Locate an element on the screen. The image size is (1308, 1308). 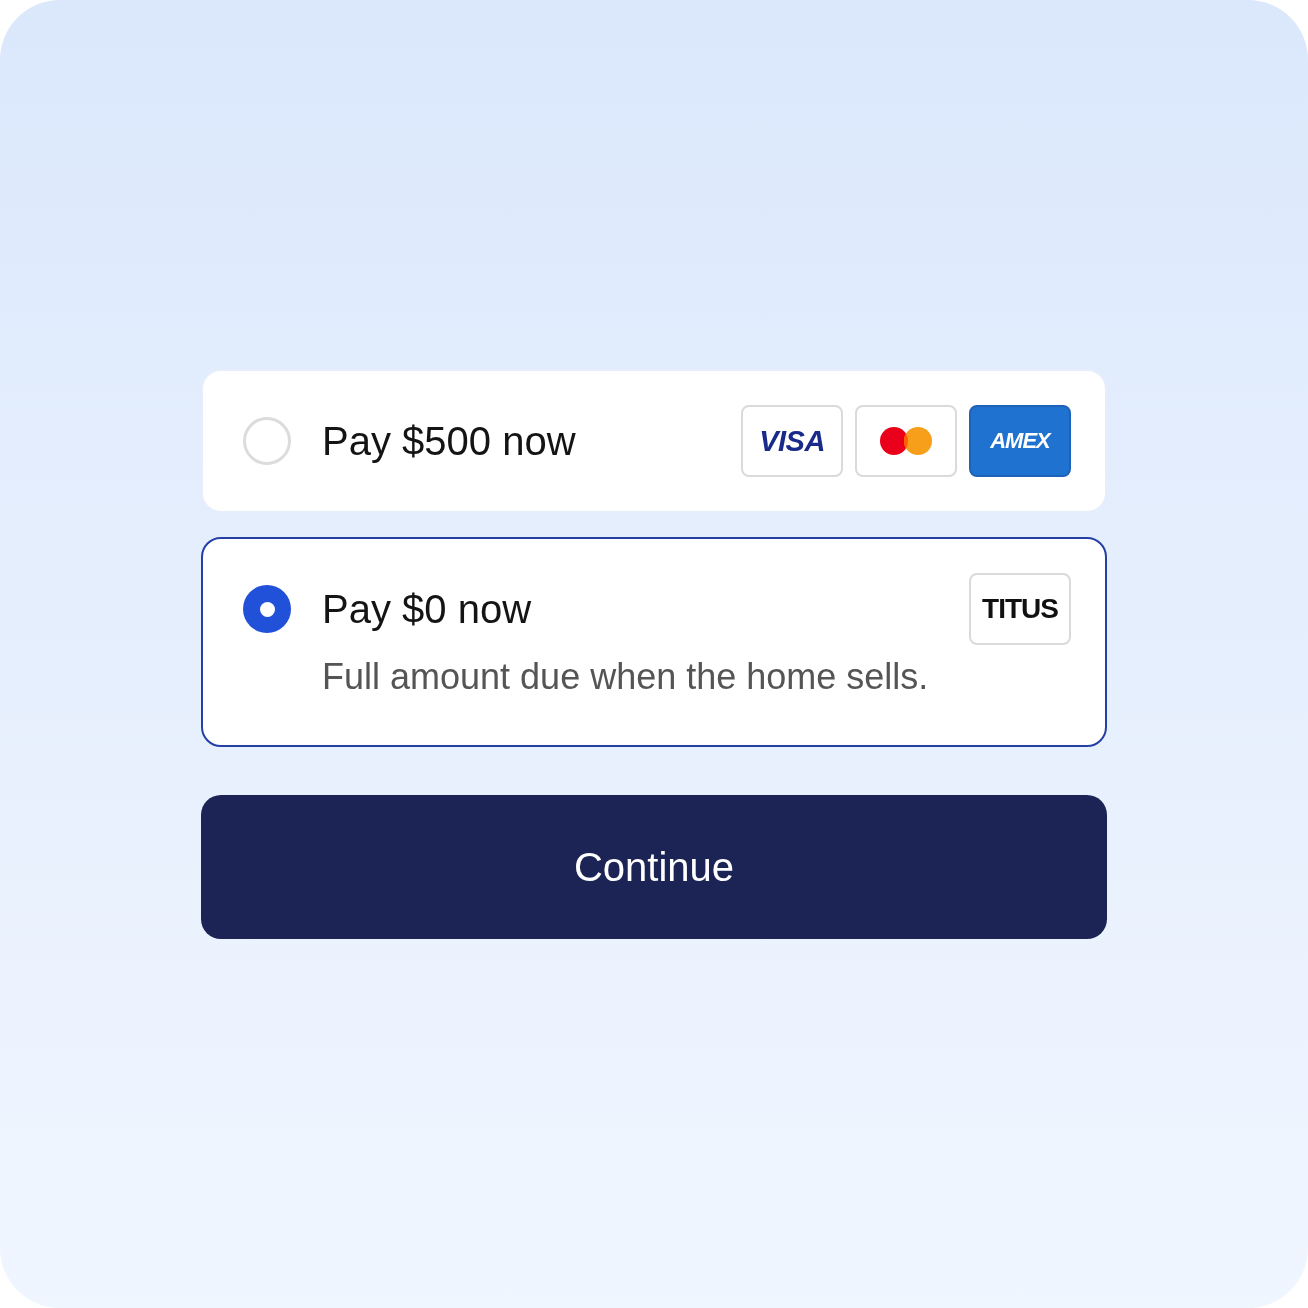
card-logo: AMEX is located at coordinates (1020, 441).